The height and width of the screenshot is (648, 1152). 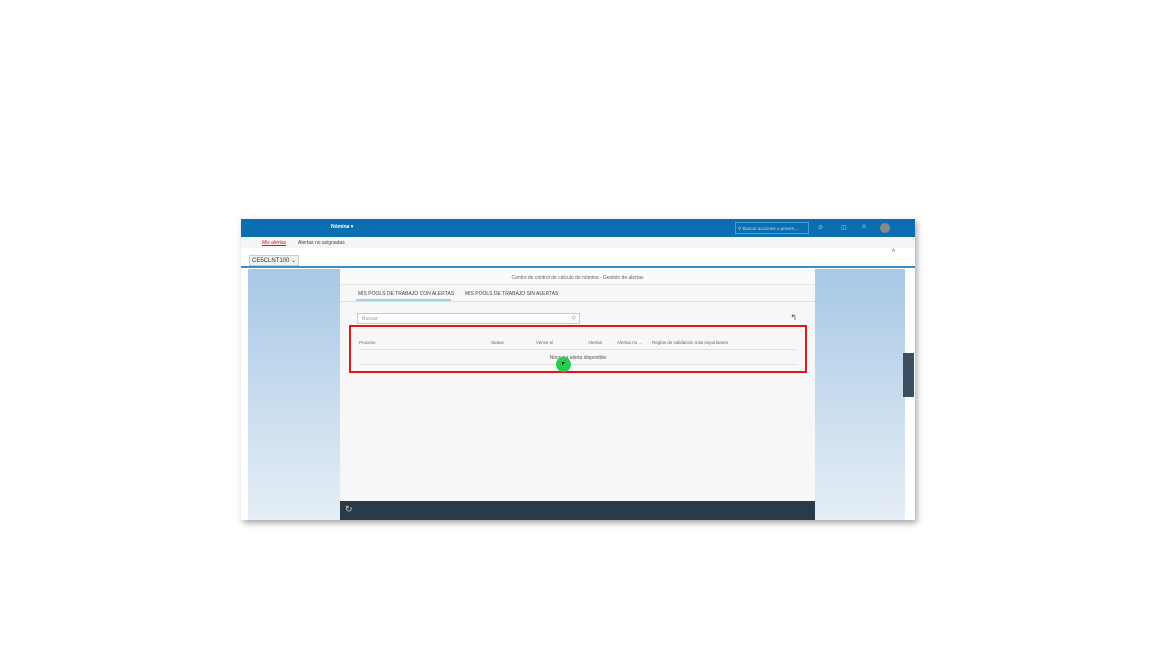 I want to click on chevron-up-icon: ^, so click(x=893, y=252).